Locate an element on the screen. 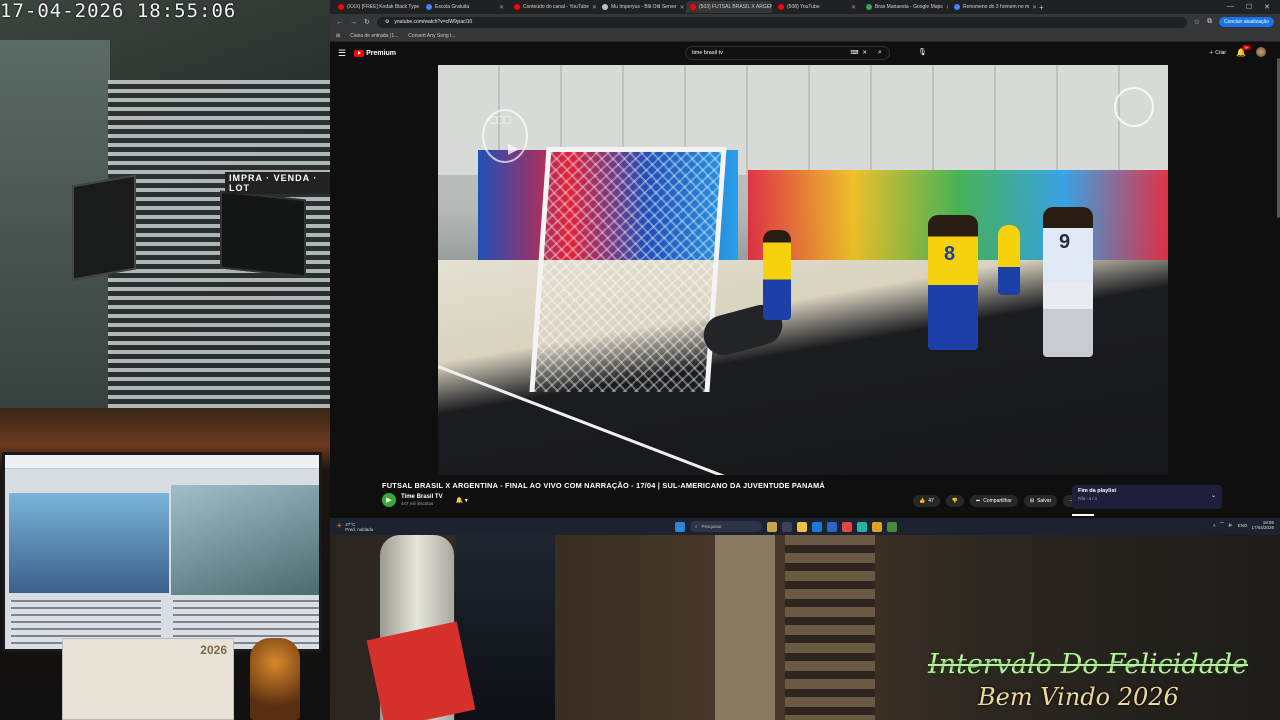 The image size is (1280, 720). chip-scroll-indicator is located at coordinates (1083, 515).